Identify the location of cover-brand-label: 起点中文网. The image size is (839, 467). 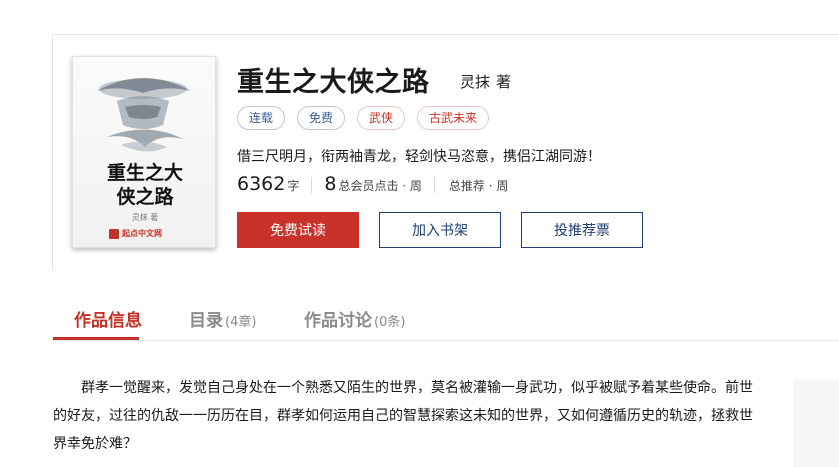
(142, 233).